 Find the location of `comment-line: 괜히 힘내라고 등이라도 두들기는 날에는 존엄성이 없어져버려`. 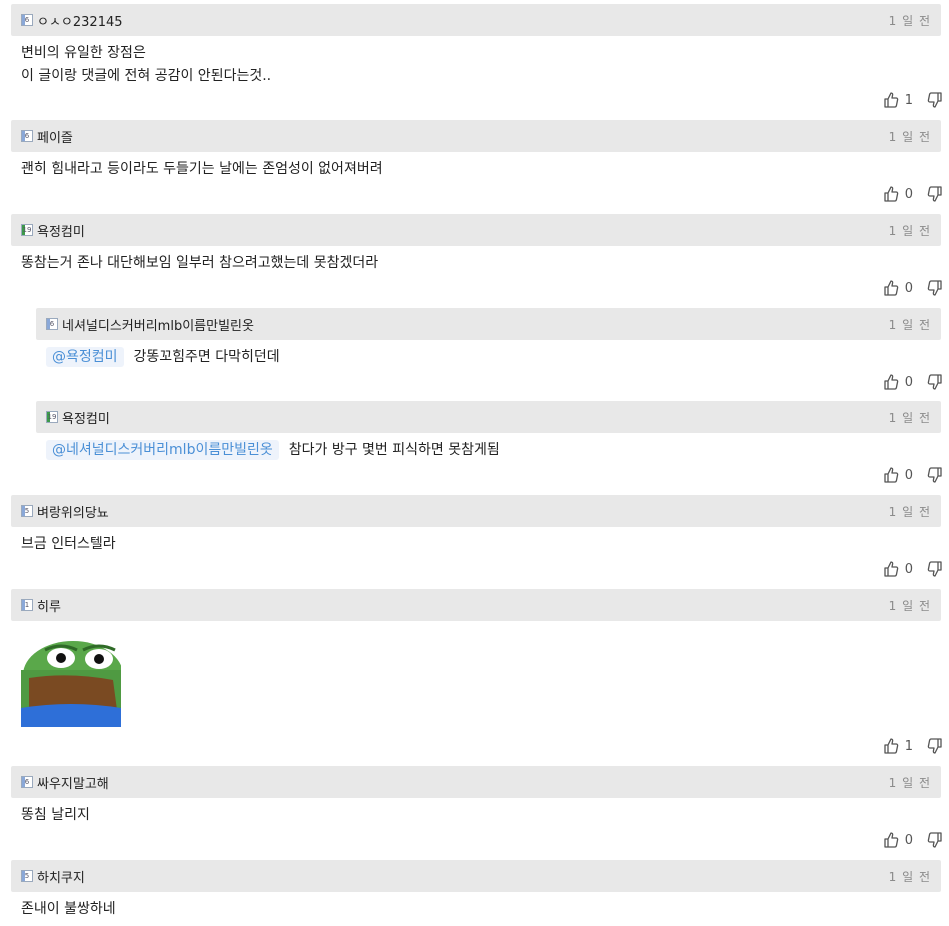

comment-line: 괜히 힘내라고 등이라도 두들기는 날에는 존엄성이 없어져버려 is located at coordinates (202, 169).